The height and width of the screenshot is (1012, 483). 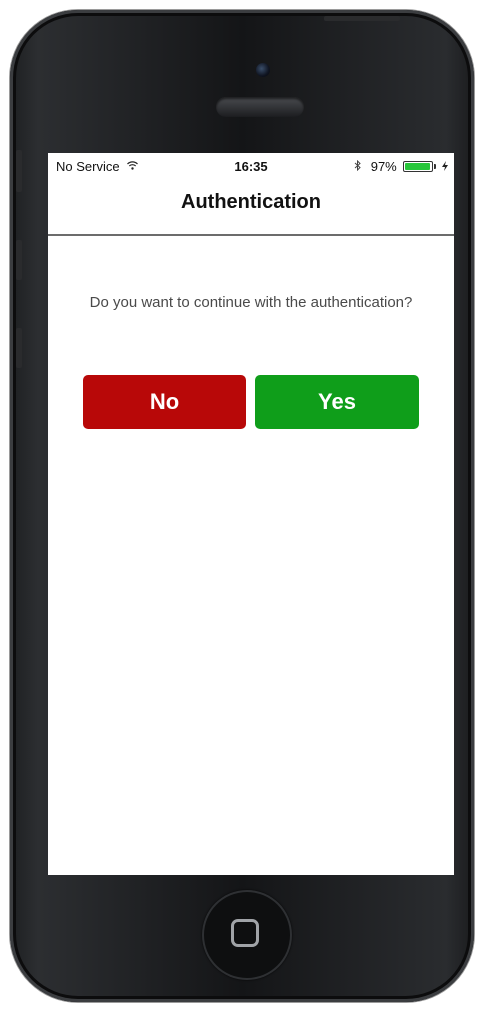 What do you see at coordinates (435, 166) in the screenshot?
I see `battery-tip` at bounding box center [435, 166].